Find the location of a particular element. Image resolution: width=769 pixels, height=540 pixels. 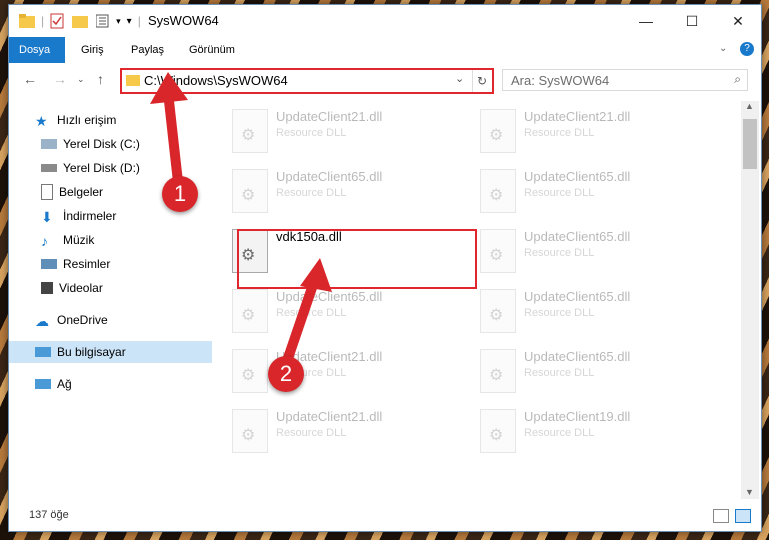

sidebar-item-this-pc: Bu bilgisayar is located at coordinates (120, 352).